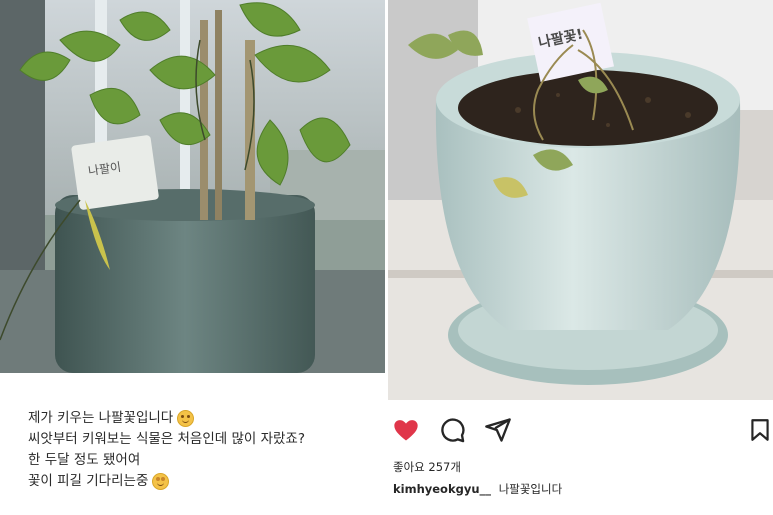 The height and width of the screenshot is (515, 773). What do you see at coordinates (498, 430) in the screenshot?
I see `share-icon` at bounding box center [498, 430].